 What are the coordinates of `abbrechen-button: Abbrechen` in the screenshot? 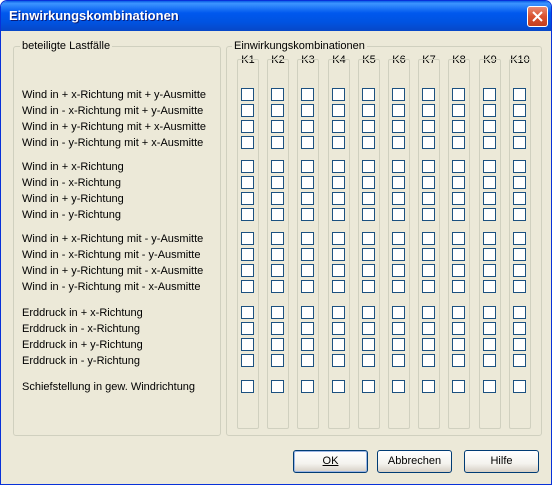 It's located at (414, 461).